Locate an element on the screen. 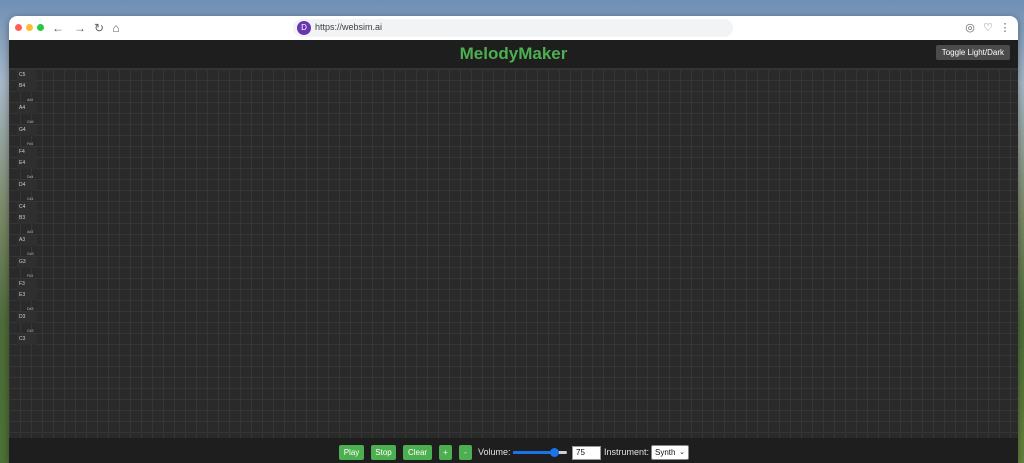 The image size is (1024, 463). piano-key-label: C5 is located at coordinates (22, 75).